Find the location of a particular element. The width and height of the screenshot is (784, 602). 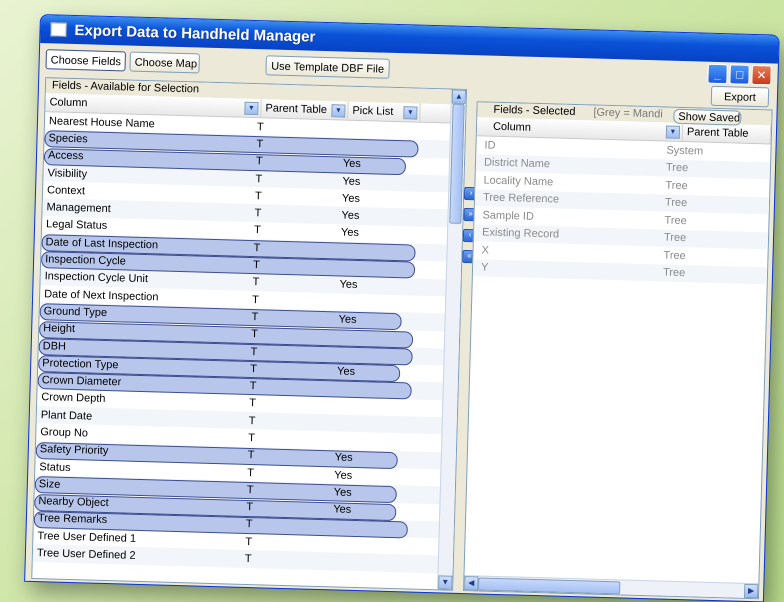

column-header-parent-table: Parent Table ▼ is located at coordinates (305, 109).